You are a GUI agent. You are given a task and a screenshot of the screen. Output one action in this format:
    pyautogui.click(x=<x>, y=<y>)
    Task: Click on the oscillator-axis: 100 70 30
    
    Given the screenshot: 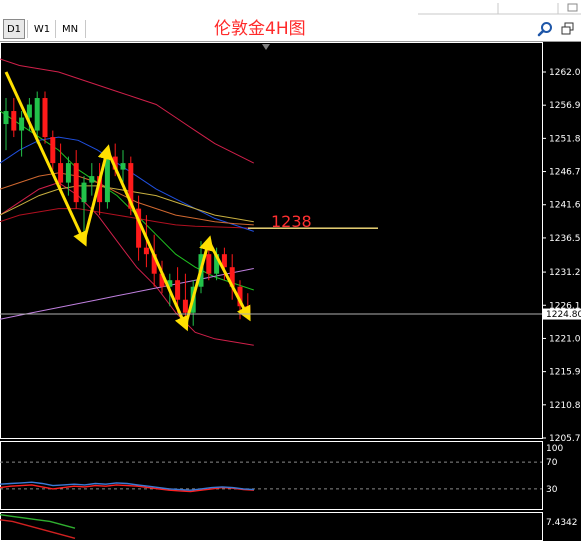 What is the action you would take?
    pyautogui.click(x=554, y=469)
    